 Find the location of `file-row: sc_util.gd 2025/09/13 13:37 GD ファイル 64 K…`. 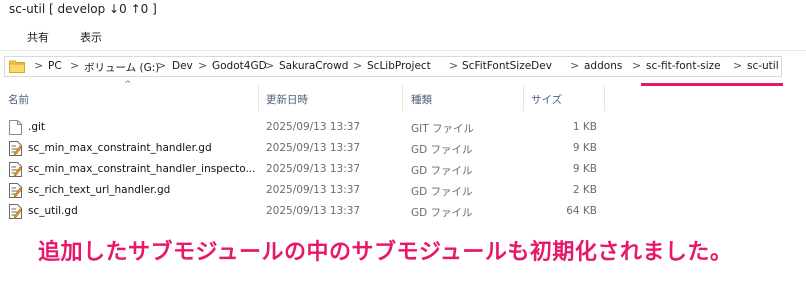

file-row: sc_util.gd 2025/09/13 13:37 GD ファイル 64 K… is located at coordinates (310, 212).